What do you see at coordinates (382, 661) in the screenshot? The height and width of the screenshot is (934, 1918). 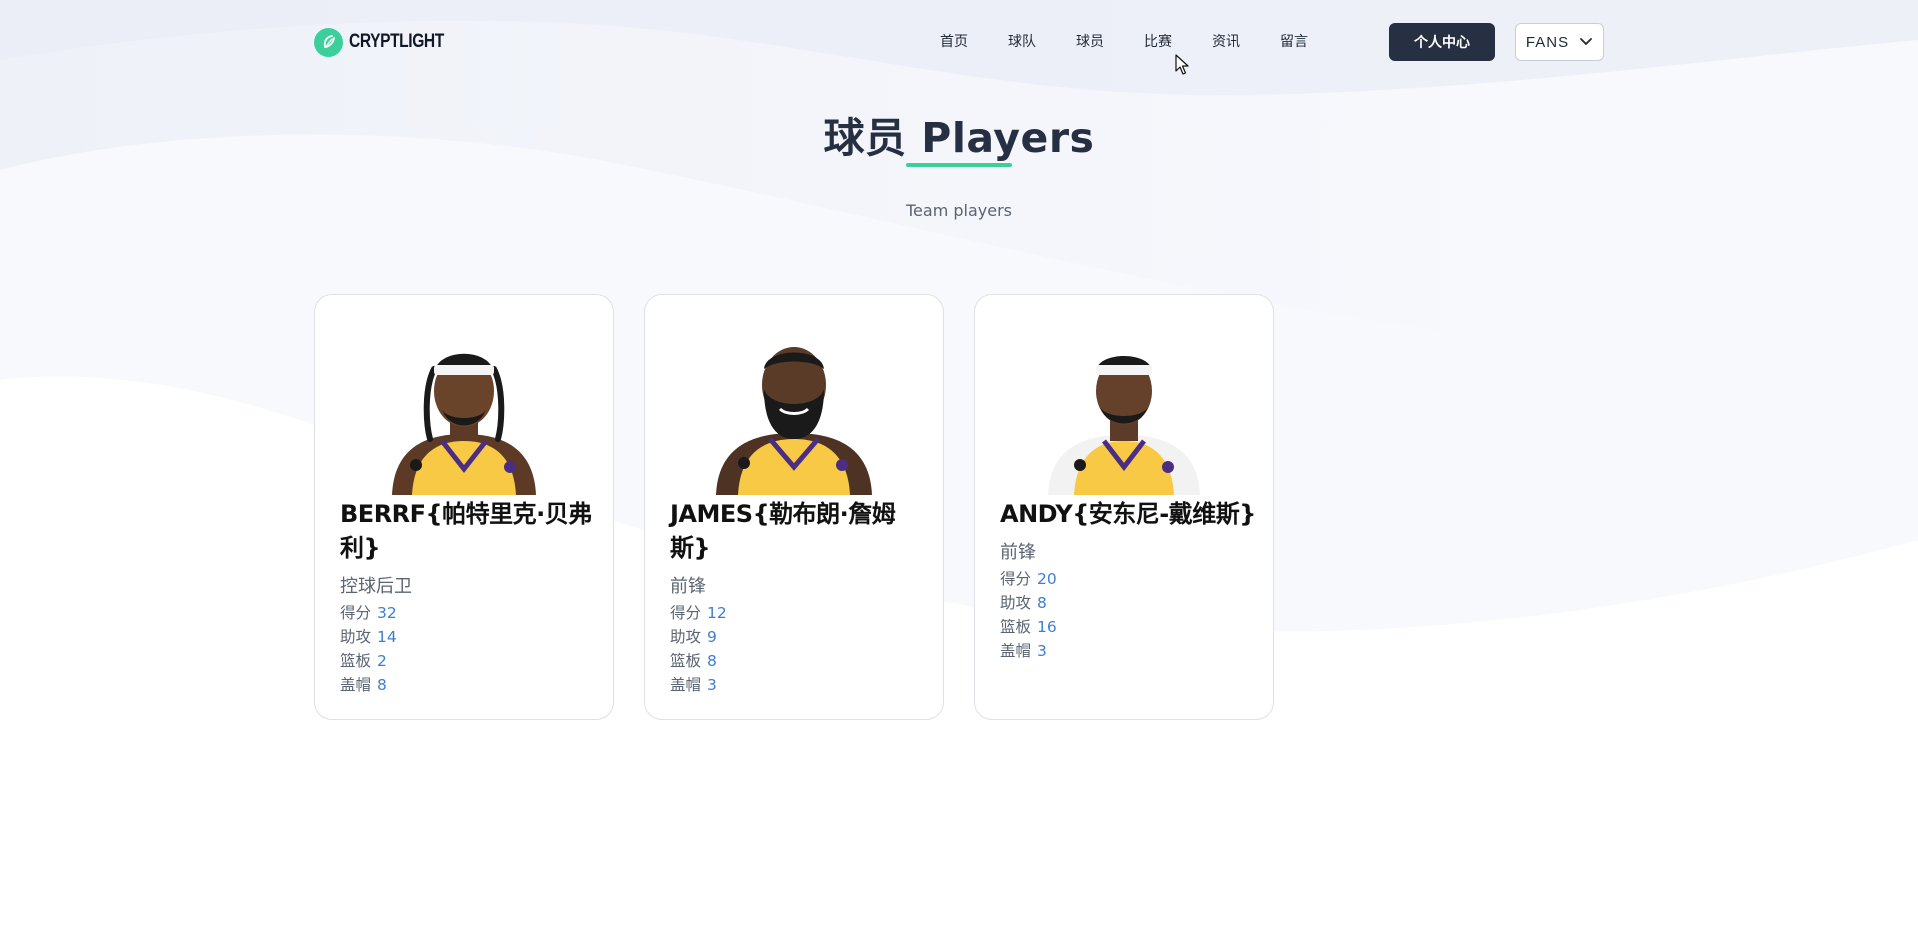 I see `stat-value: 2` at bounding box center [382, 661].